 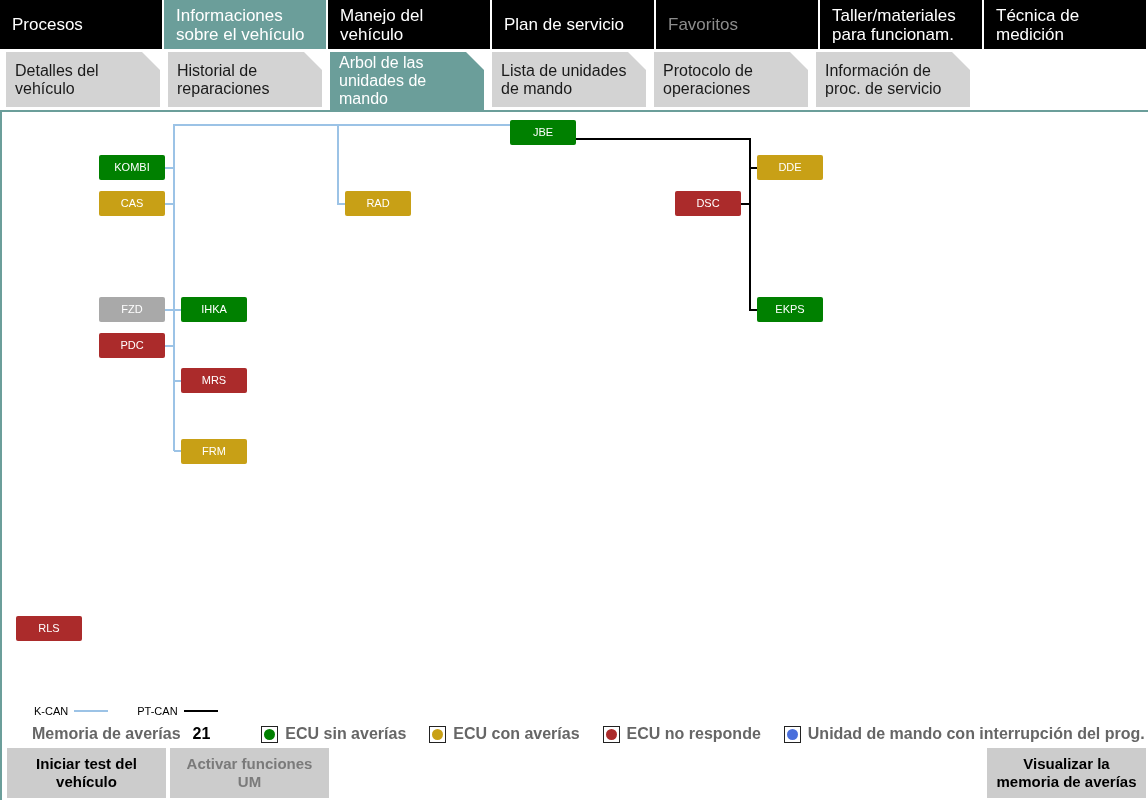 I want to click on status-legend-label: Unidad de mando con interrupción del prog., so click(x=976, y=734).